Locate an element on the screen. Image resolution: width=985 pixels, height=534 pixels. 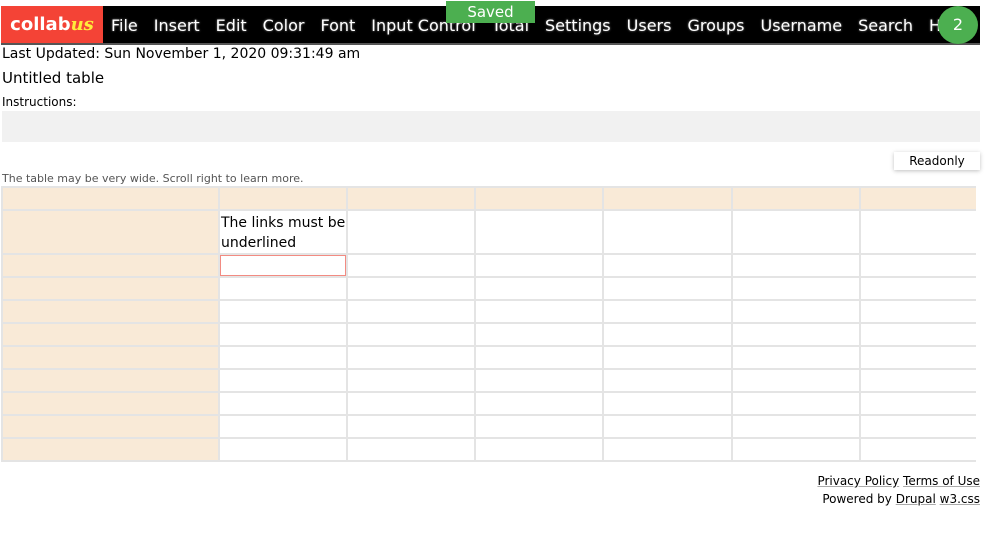
menu-users: Users is located at coordinates (649, 24).